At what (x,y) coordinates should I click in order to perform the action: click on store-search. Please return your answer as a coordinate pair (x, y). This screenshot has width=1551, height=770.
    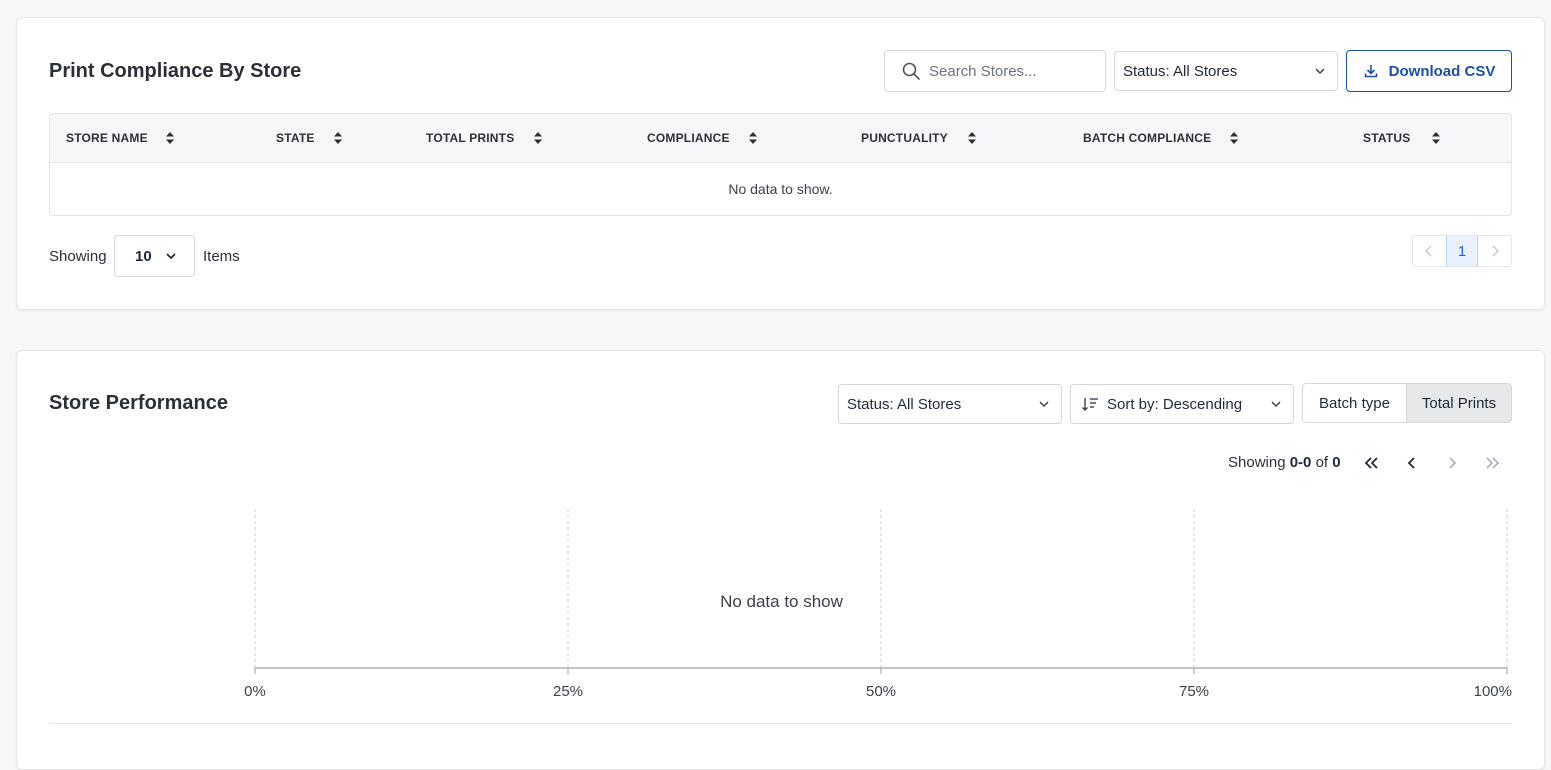
    Looking at the image, I should click on (995, 71).